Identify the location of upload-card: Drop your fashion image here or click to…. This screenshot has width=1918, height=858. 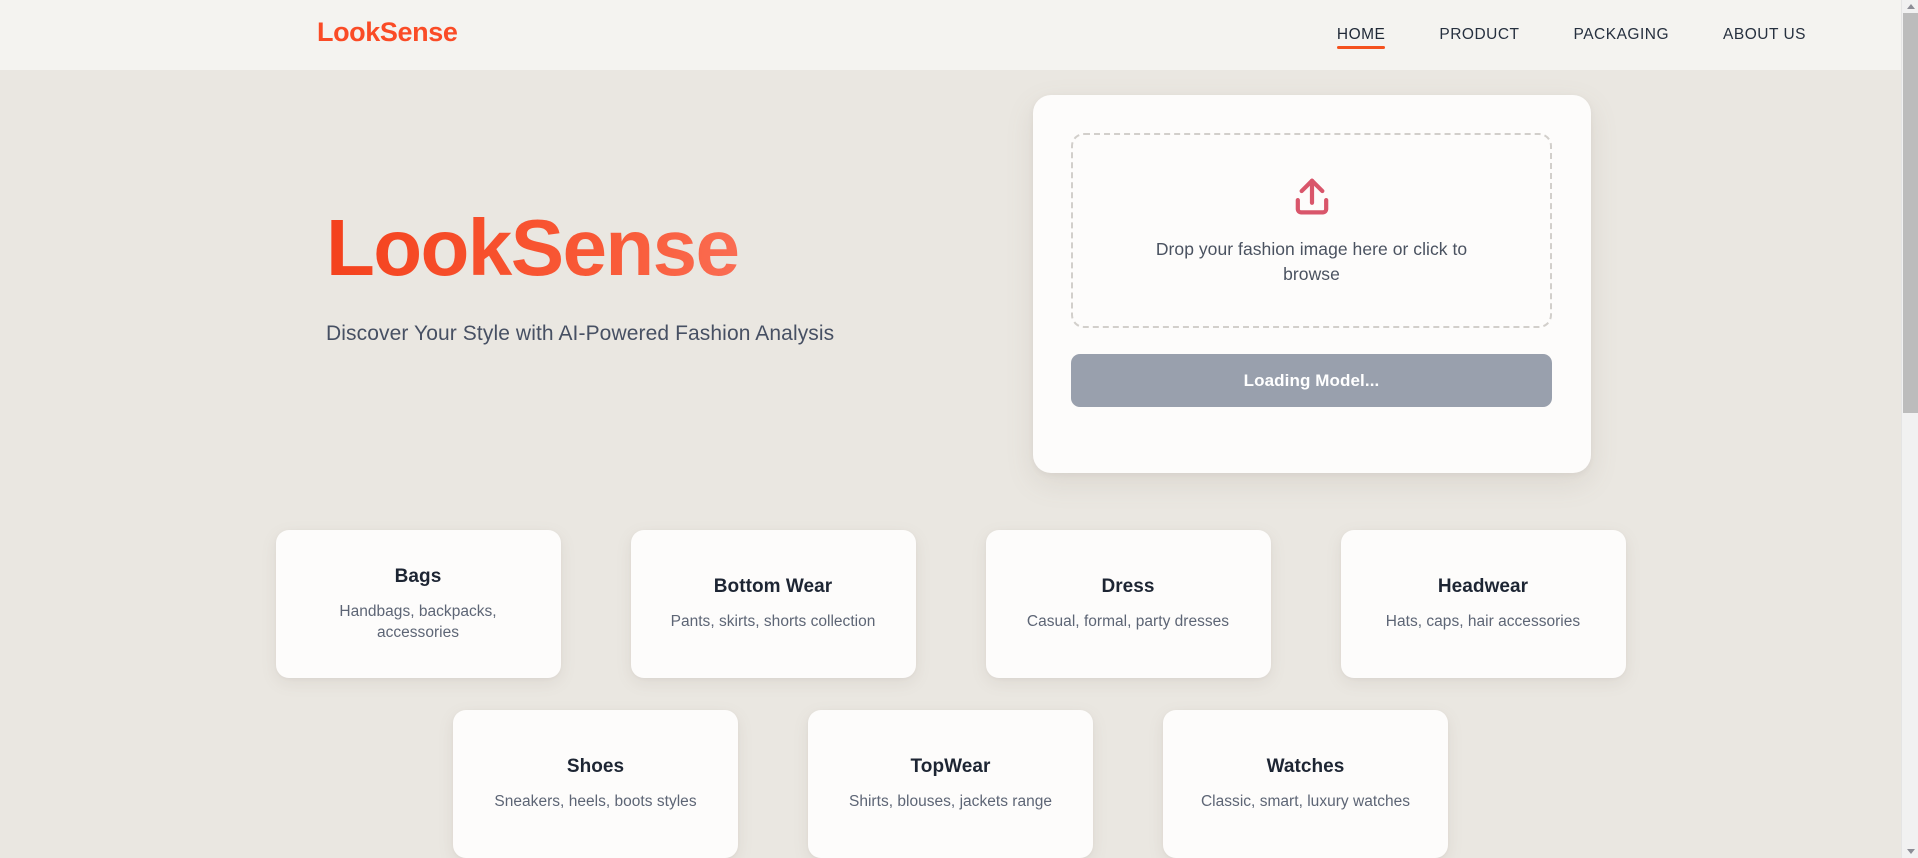
(1312, 284).